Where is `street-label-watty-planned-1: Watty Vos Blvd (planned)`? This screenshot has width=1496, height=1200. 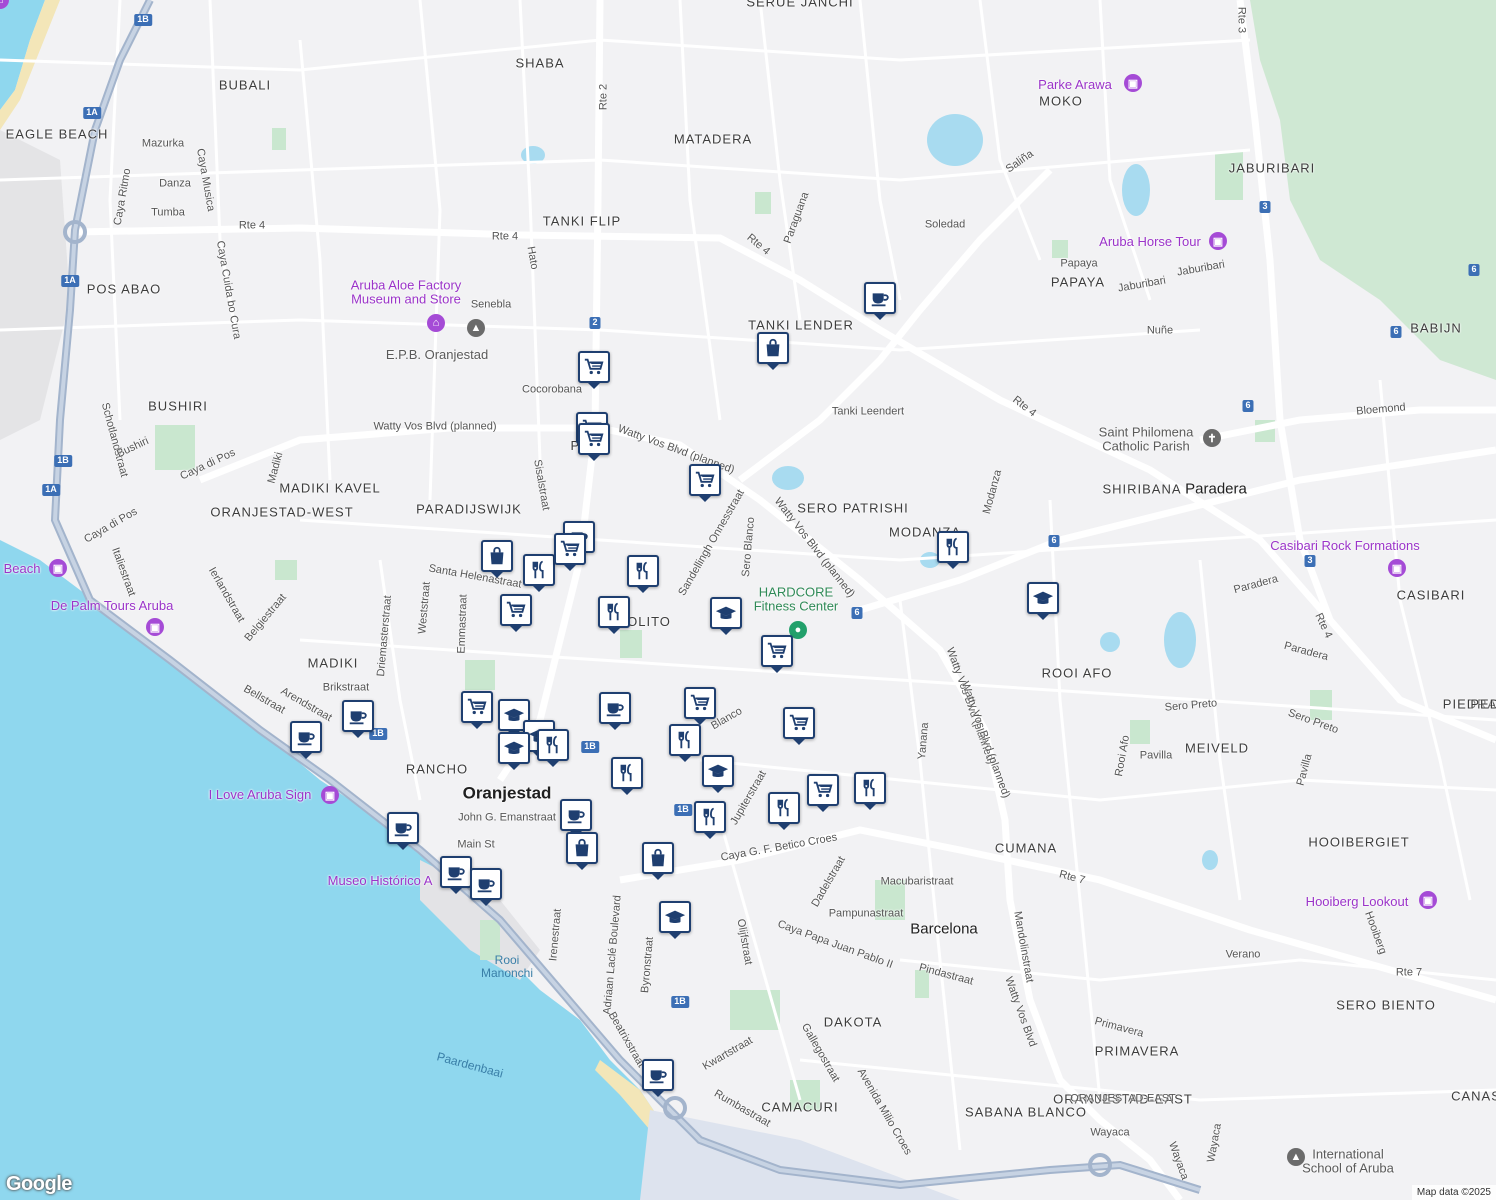
street-label-watty-planned-1: Watty Vos Blvd (planned) is located at coordinates (435, 426).